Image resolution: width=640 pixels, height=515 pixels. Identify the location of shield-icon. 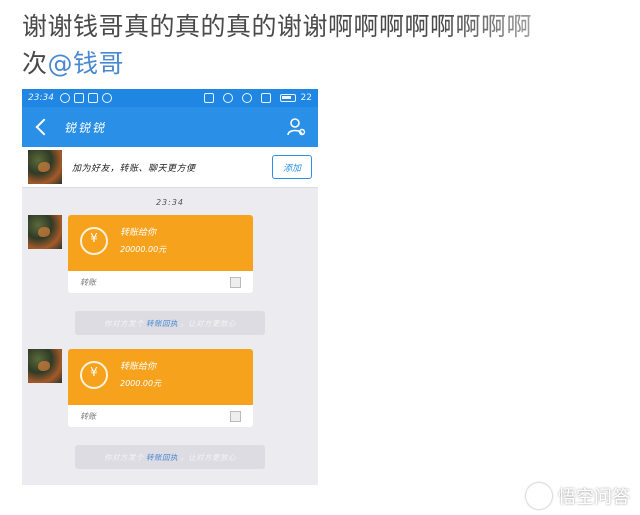
(64, 98).